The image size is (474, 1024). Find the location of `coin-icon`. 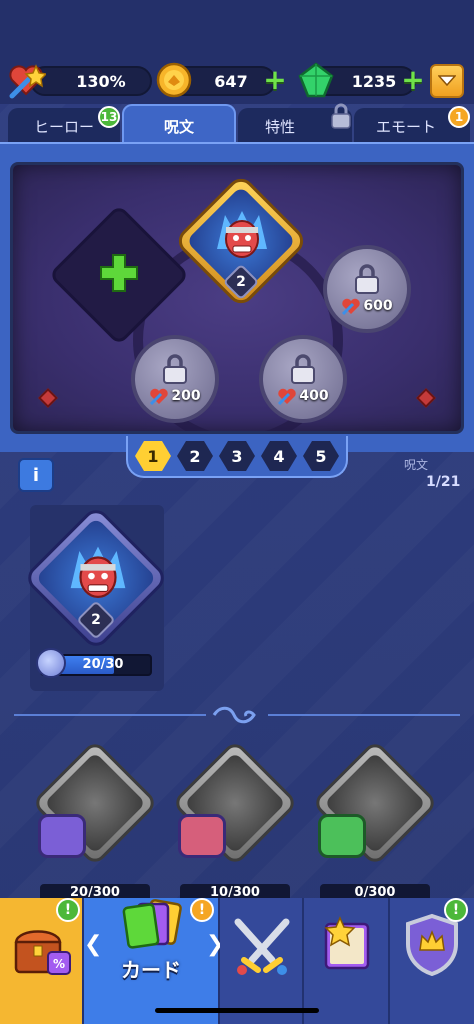

coin-icon is located at coordinates (174, 80).